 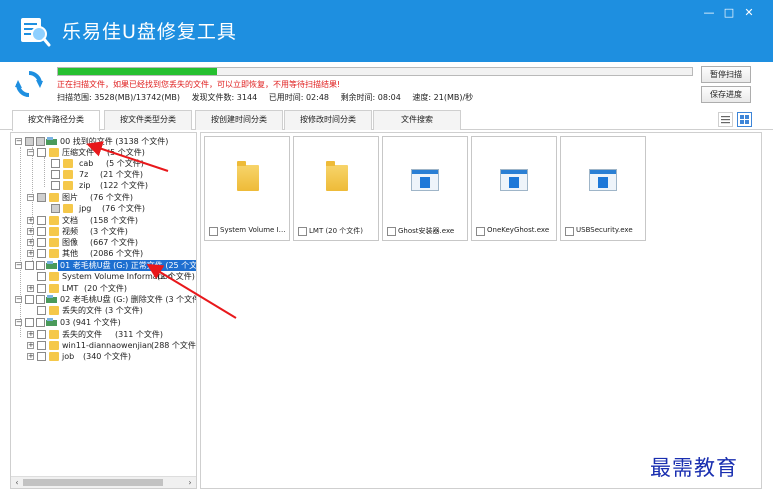 I want to click on tree-node-lost-files: 丢失的文件 (3 个文件), so click(x=111, y=310).